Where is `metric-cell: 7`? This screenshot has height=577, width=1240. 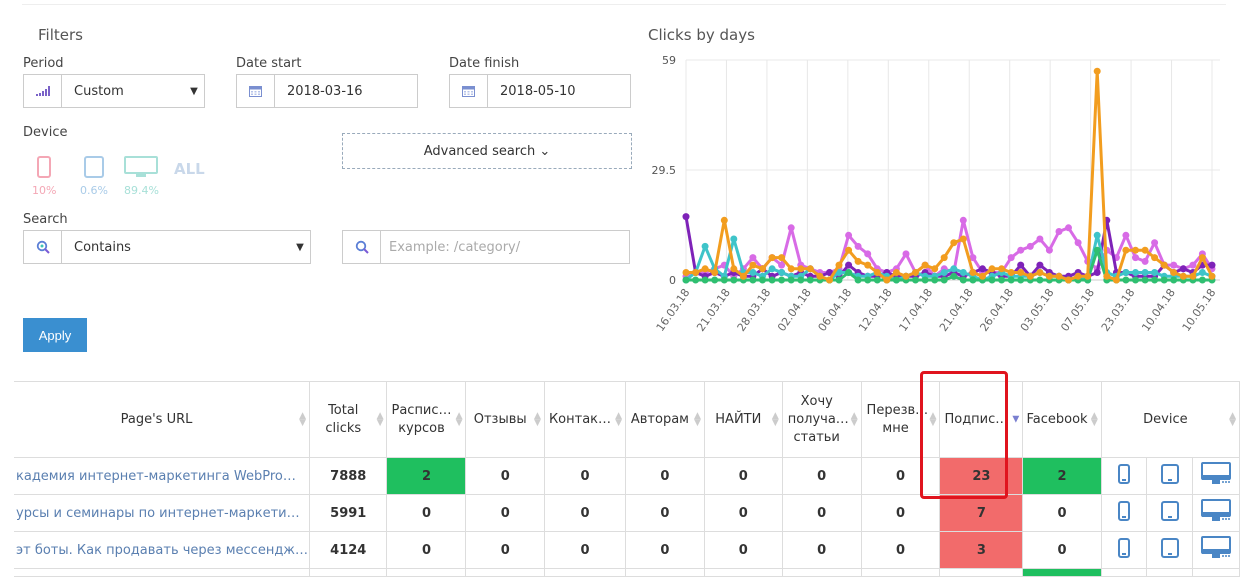 metric-cell: 7 is located at coordinates (981, 513).